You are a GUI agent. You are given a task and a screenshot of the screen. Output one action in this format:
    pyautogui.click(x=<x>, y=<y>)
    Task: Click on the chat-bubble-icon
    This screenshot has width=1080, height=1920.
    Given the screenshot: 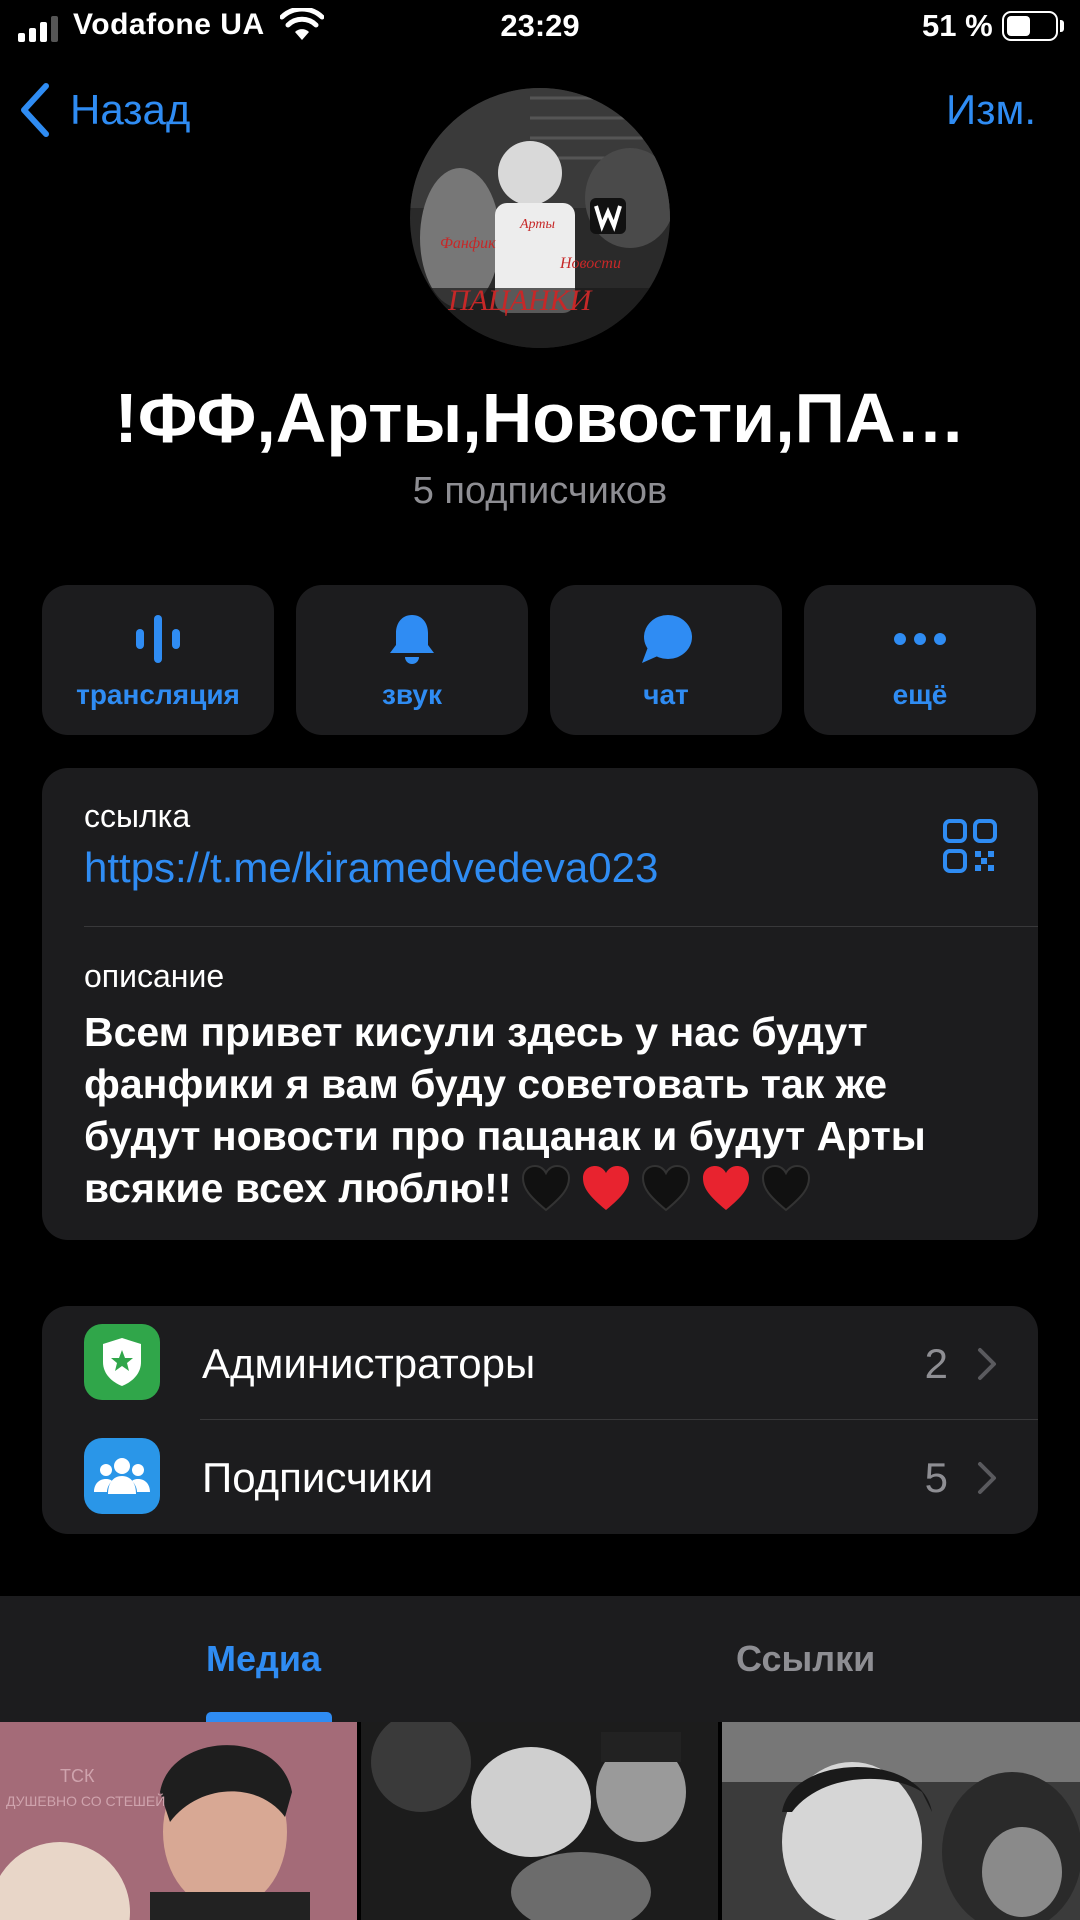 What is the action you would take?
    pyautogui.click(x=667, y=639)
    